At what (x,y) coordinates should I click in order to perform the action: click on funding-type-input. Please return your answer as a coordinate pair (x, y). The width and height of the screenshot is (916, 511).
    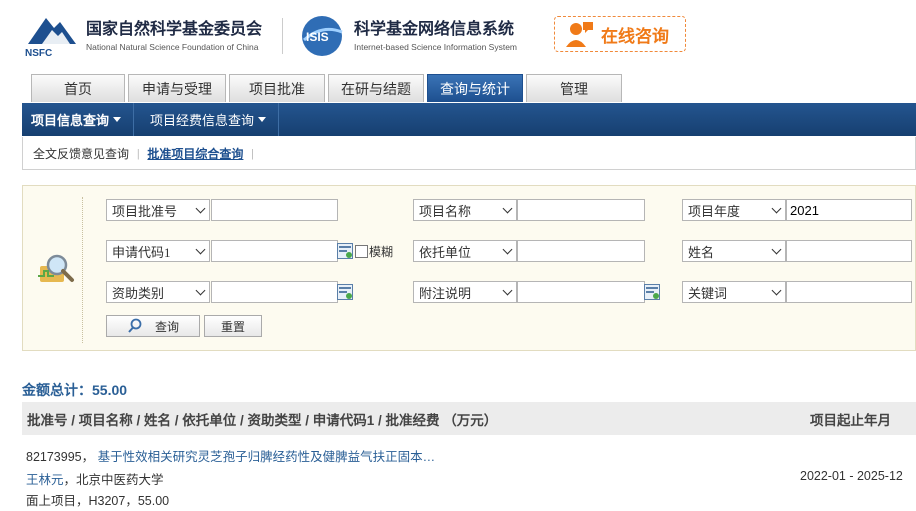
    Looking at the image, I should click on (274, 292).